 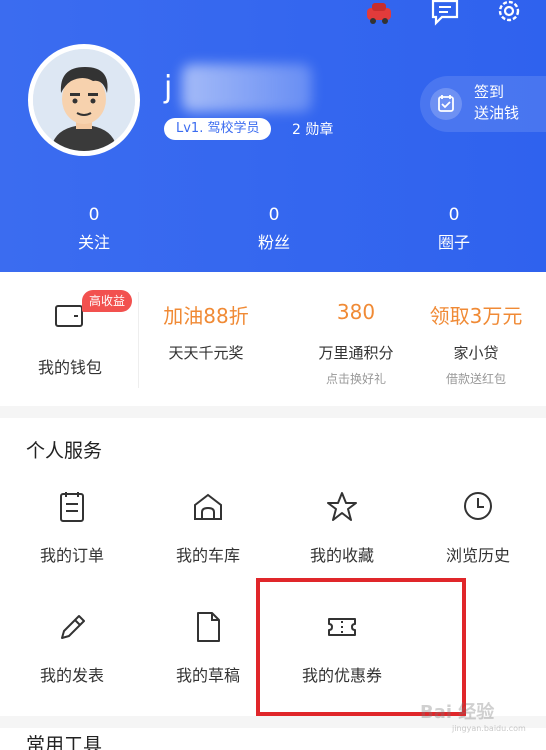 I want to click on service-label: 我的车库, so click(x=207, y=555).